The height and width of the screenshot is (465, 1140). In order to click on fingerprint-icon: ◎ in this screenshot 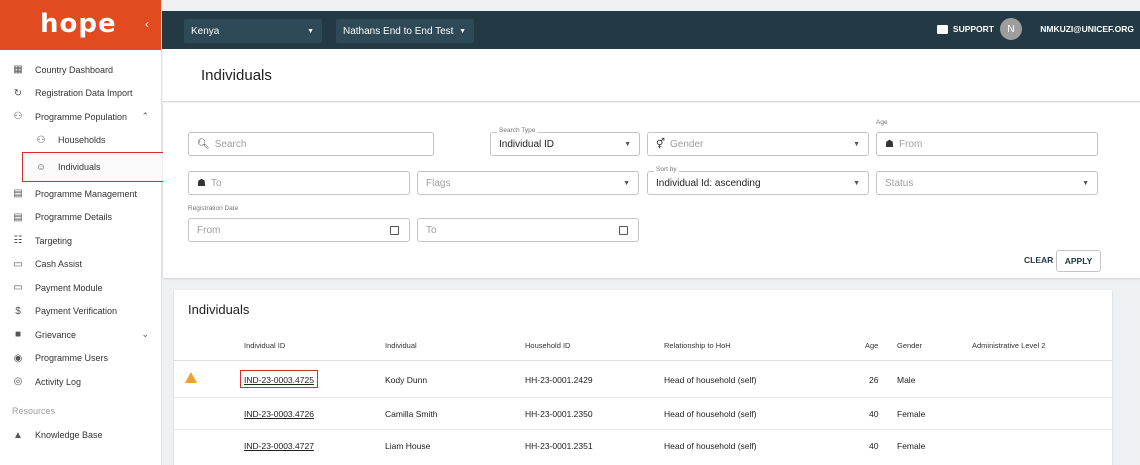, I will do `click(18, 382)`.